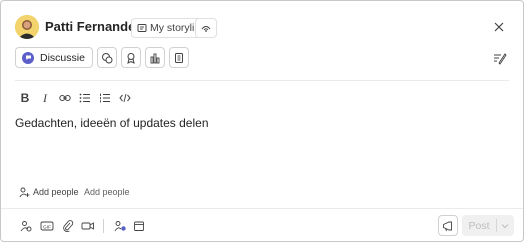 This screenshot has height=242, width=524. I want to click on italic-icon: I, so click(45, 97).